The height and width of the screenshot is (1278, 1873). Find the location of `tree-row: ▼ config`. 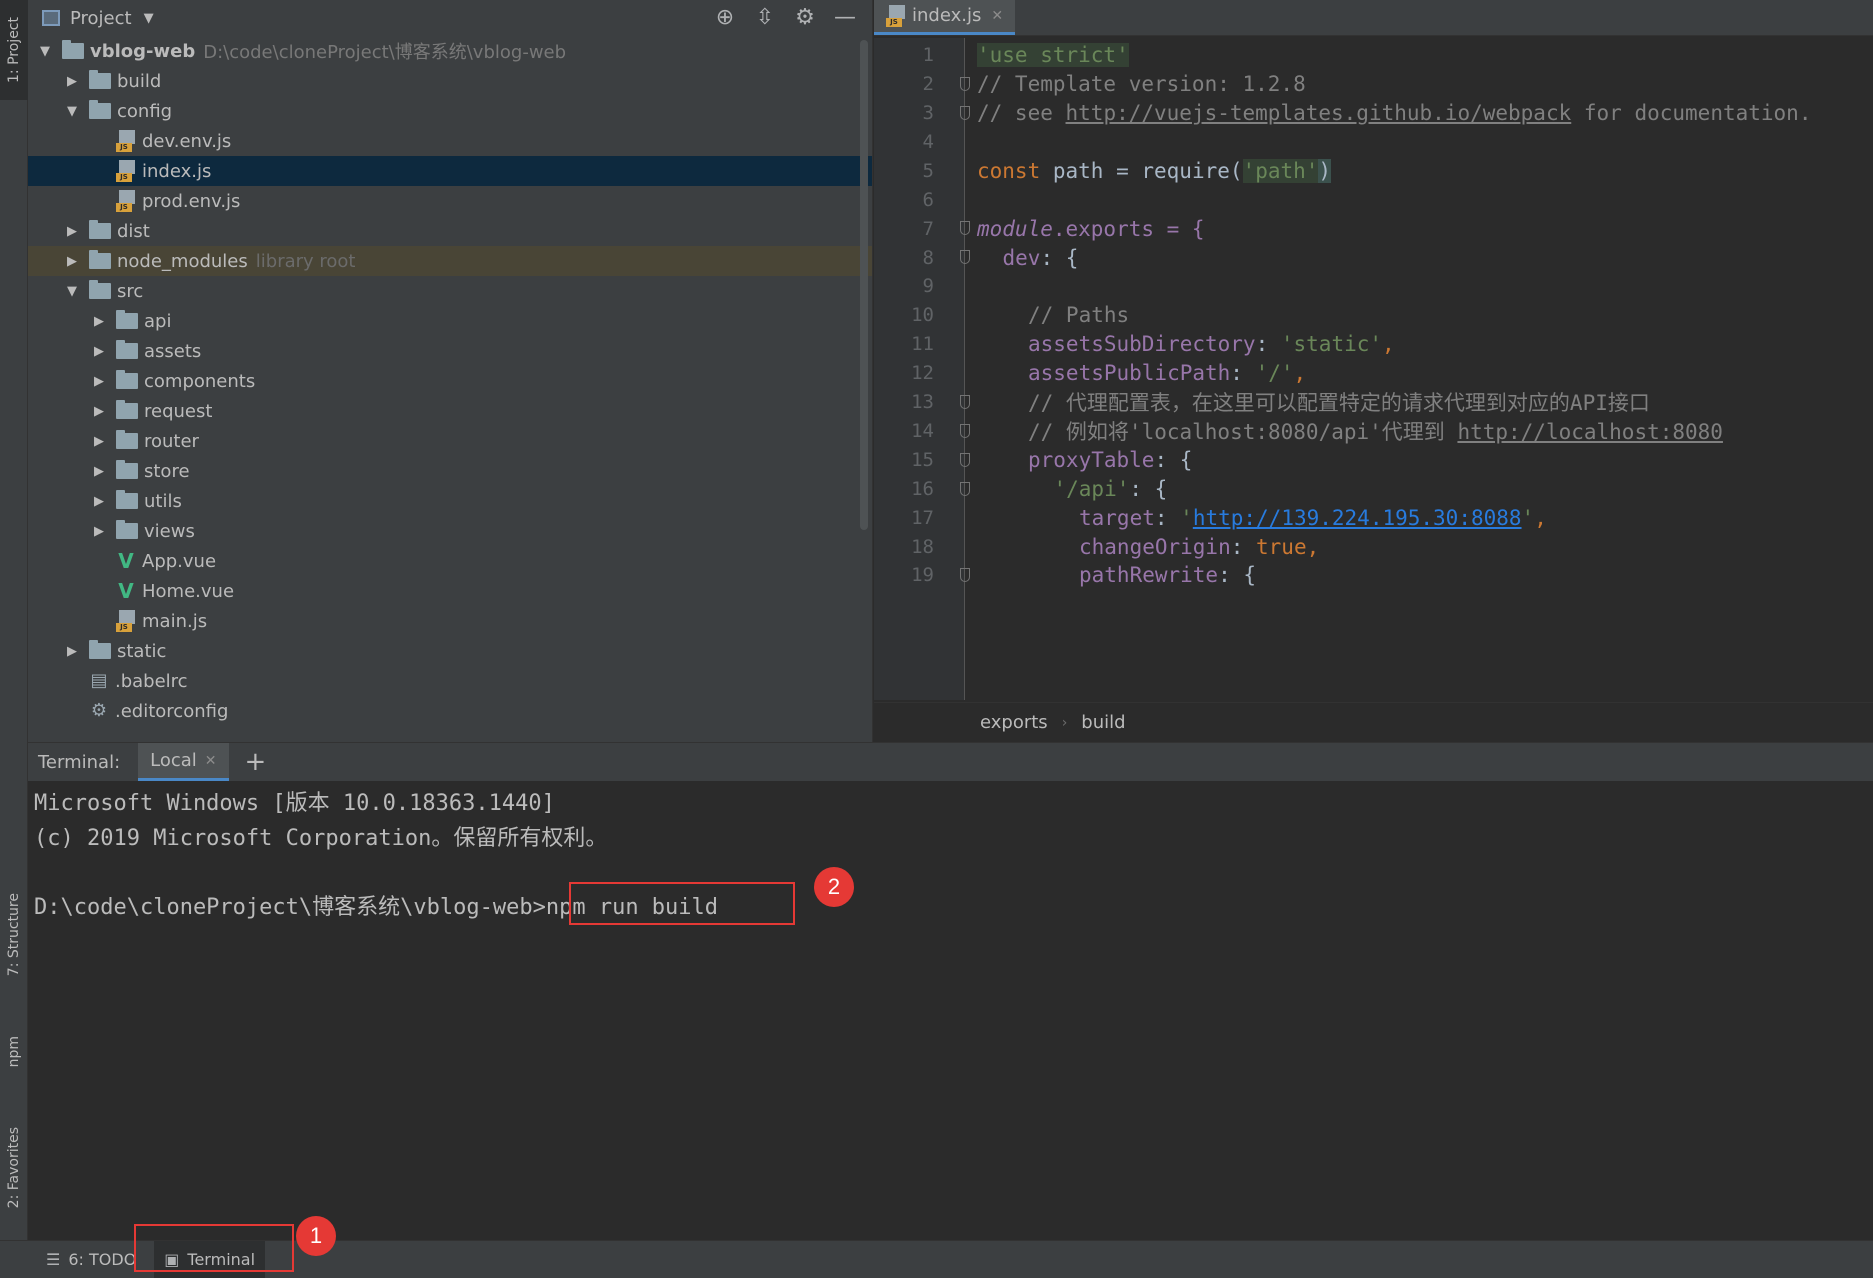

tree-row: ▼ config is located at coordinates (450, 111).